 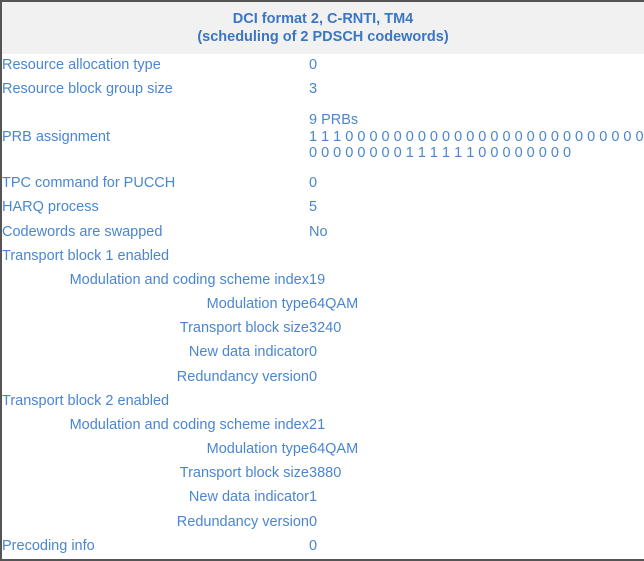 What do you see at coordinates (322, 353) in the screenshot?
I see `table-row: New data indicator 0` at bounding box center [322, 353].